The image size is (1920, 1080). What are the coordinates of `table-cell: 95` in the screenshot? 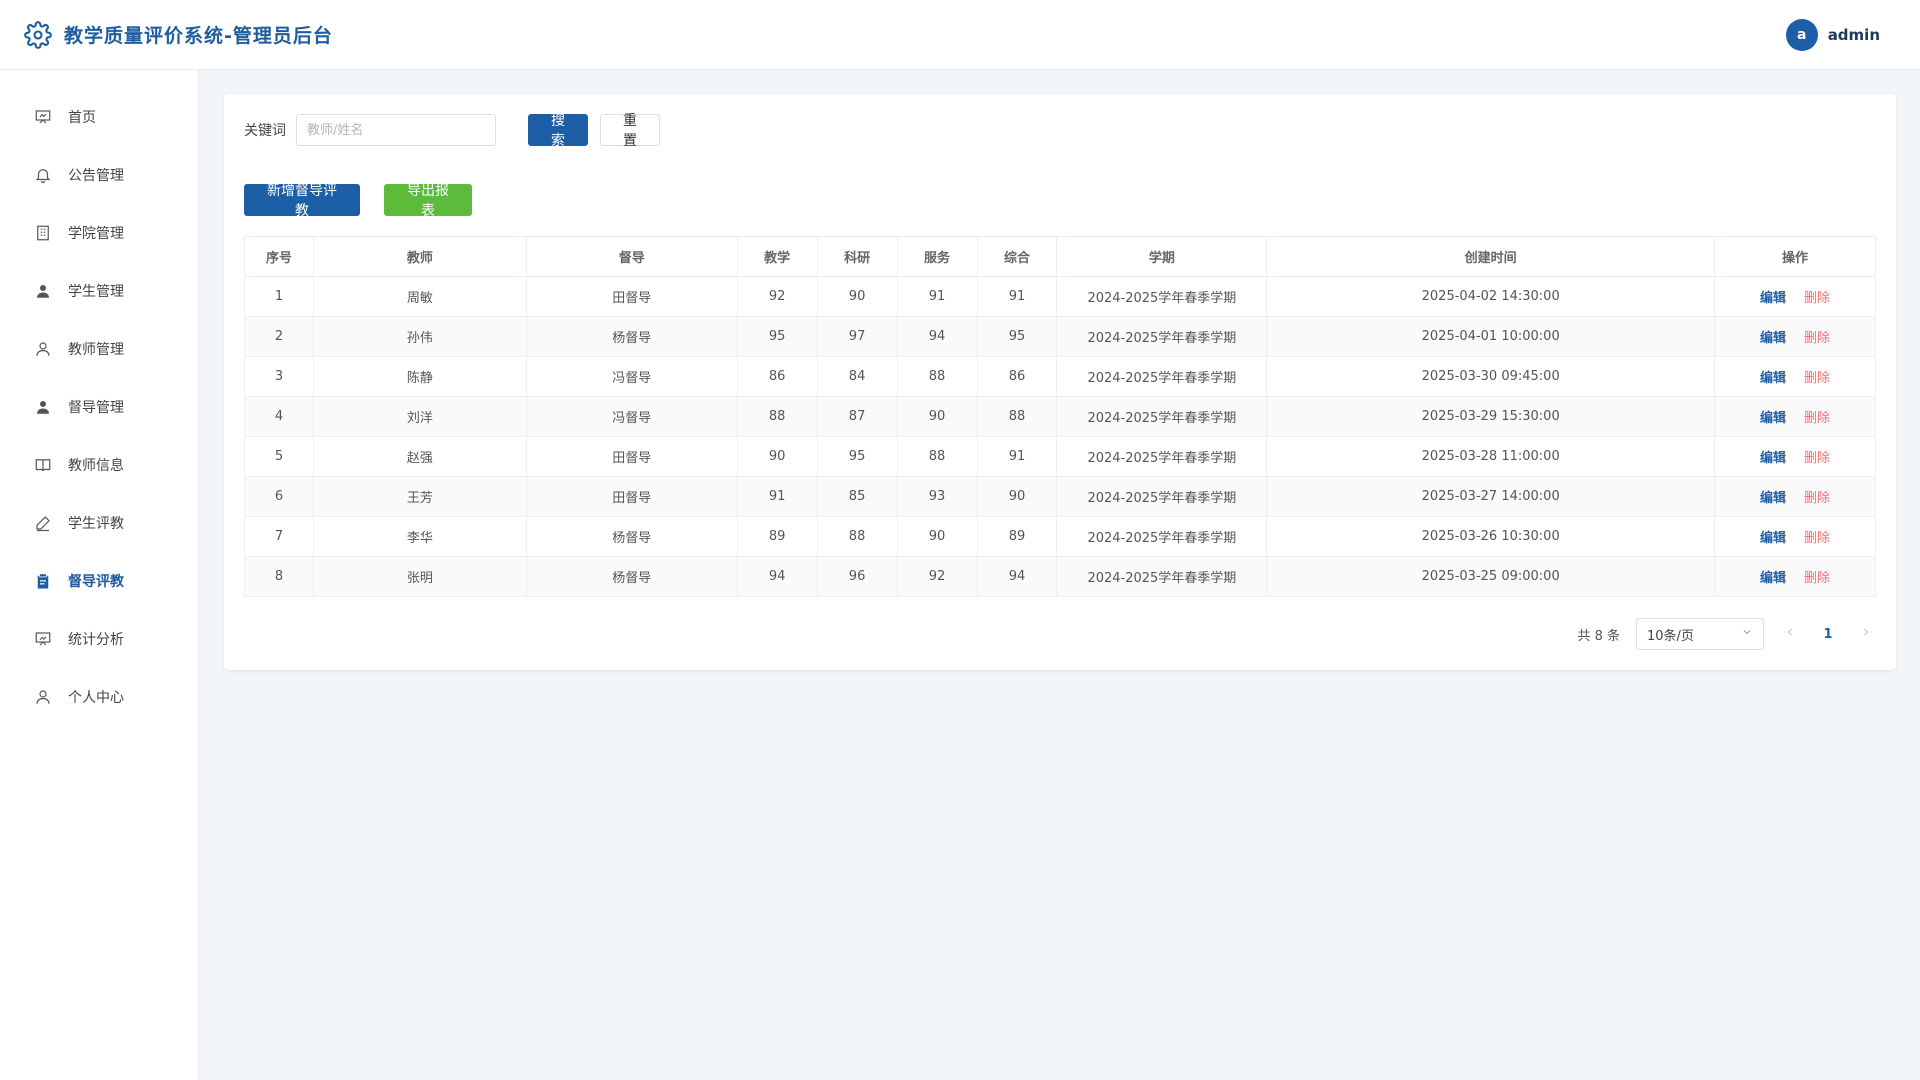 It's located at (1017, 336).